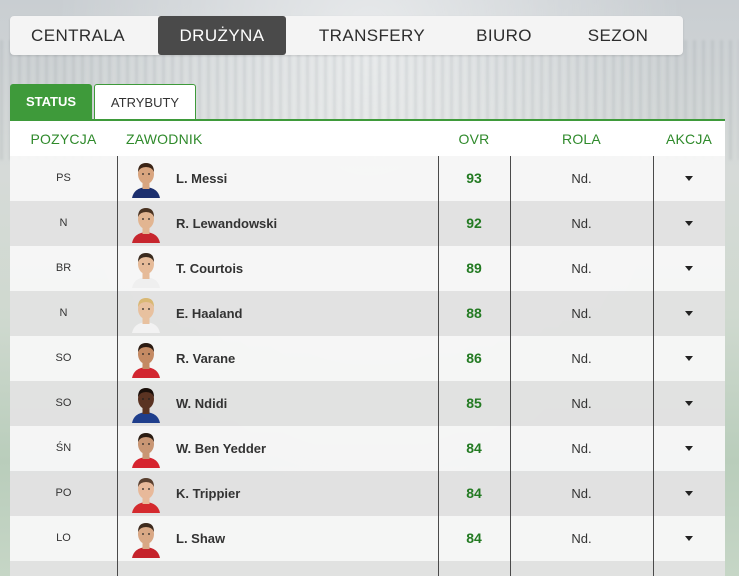 Image resolution: width=739 pixels, height=576 pixels. Describe the element at coordinates (63, 493) in the screenshot. I see `player-position: PO` at that location.